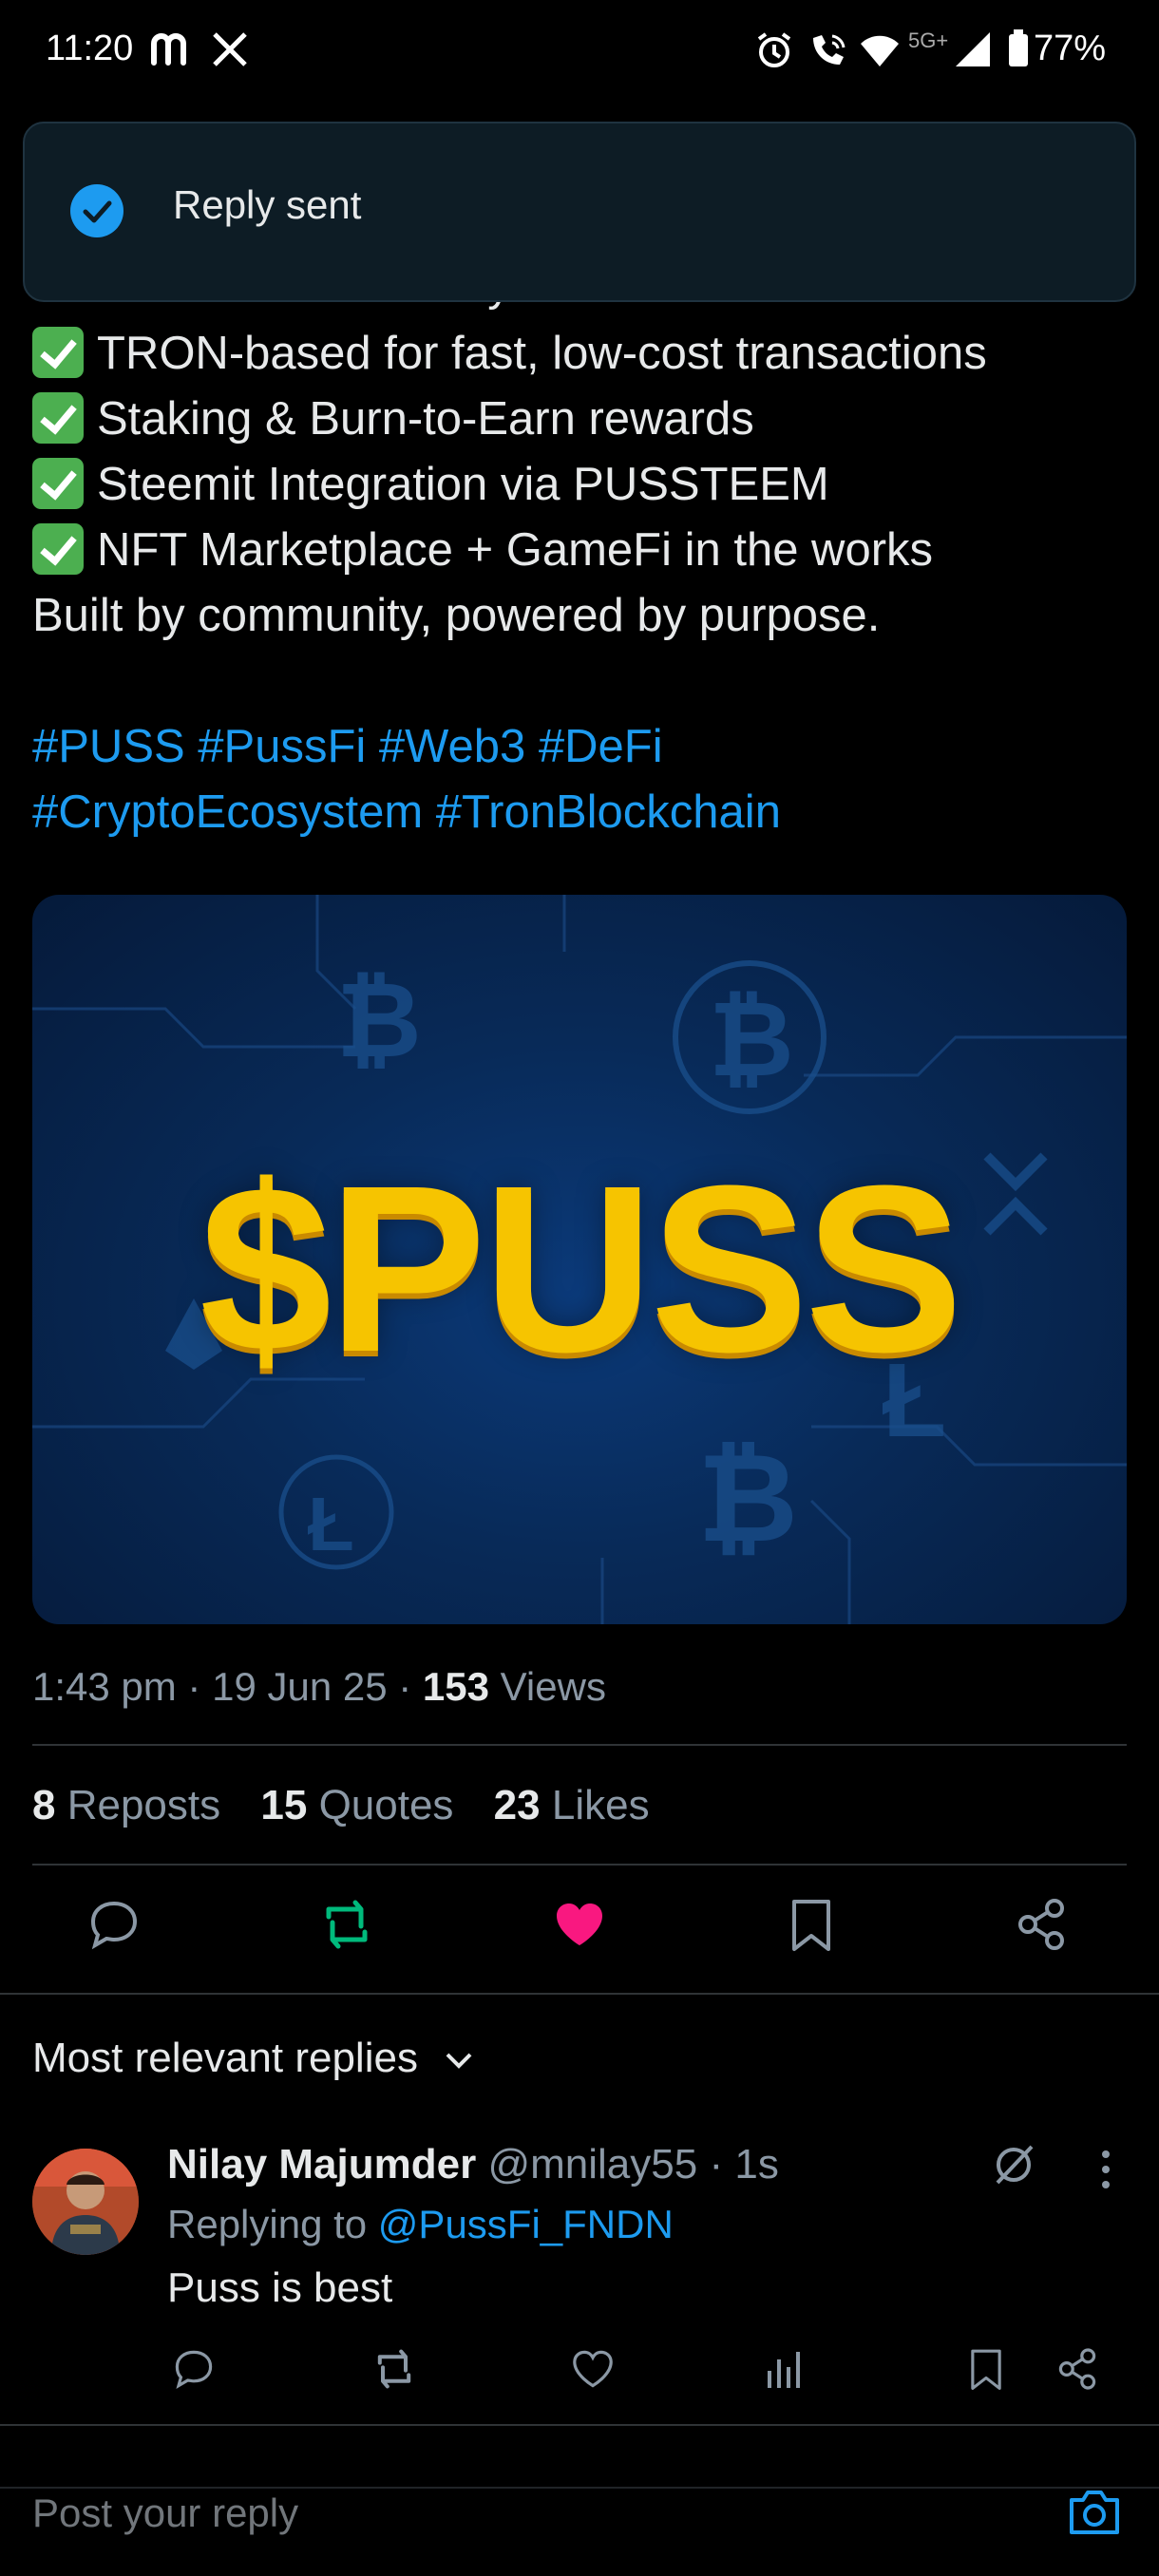 The image size is (1159, 2576). What do you see at coordinates (572, 1805) in the screenshot?
I see `likes-stat: 23 Likes` at bounding box center [572, 1805].